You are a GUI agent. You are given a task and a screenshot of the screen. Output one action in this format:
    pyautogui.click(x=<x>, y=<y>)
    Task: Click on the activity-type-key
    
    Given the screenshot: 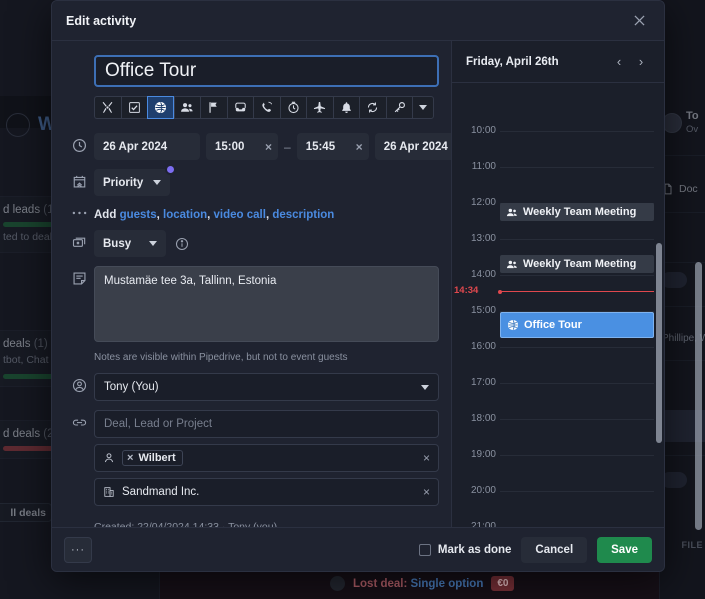 What is the action you would take?
    pyautogui.click(x=398, y=107)
    